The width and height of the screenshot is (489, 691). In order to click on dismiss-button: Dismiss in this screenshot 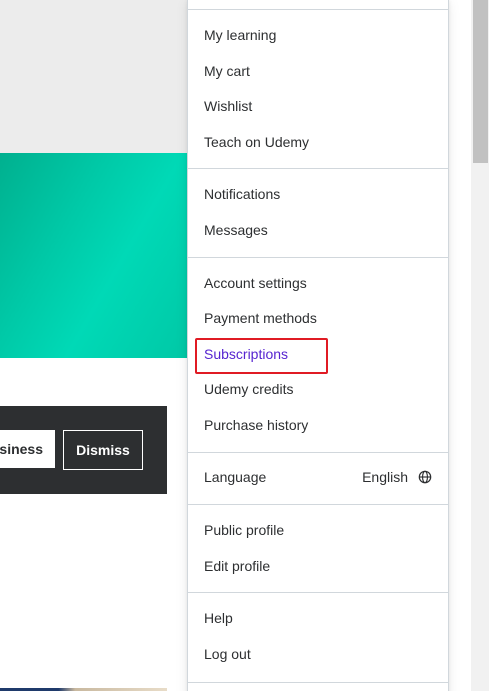, I will do `click(103, 450)`.